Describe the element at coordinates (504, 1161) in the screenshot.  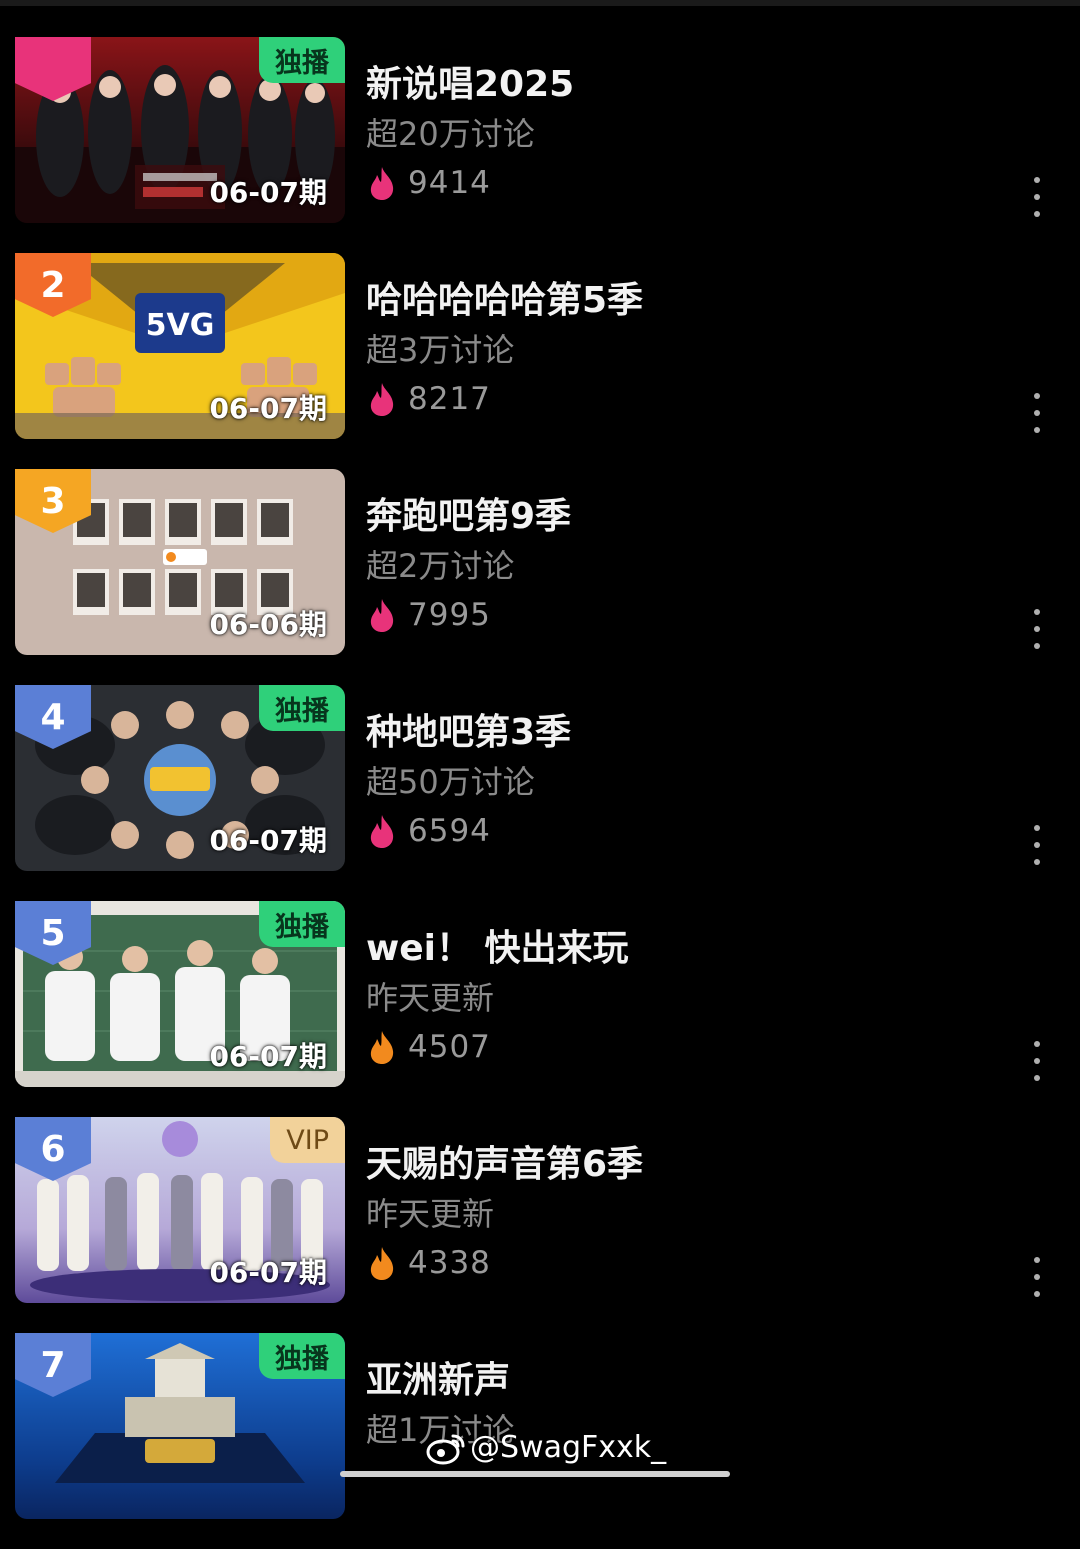
I see `show-title: 天赐的声音第6季` at that location.